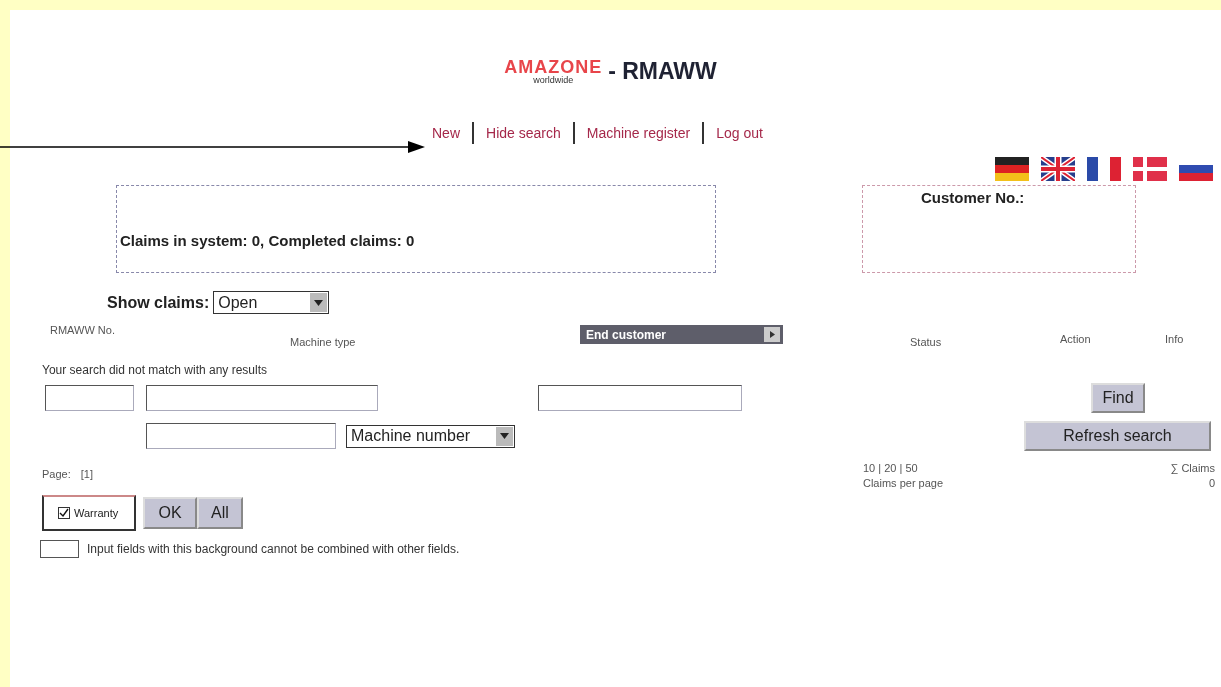  Describe the element at coordinates (155, 370) in the screenshot. I see `search-message: Your search did not match with any results` at that location.